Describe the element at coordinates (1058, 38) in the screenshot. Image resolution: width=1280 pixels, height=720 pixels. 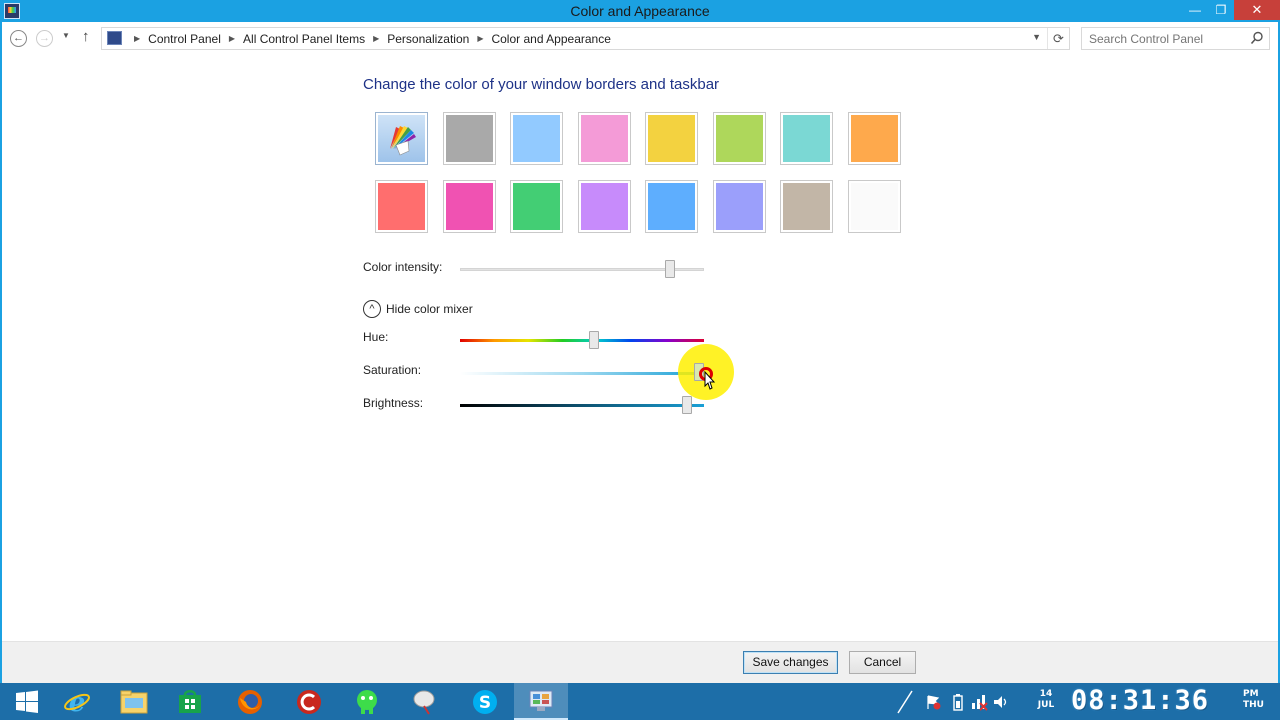
I see `refresh-button: ⟳` at that location.